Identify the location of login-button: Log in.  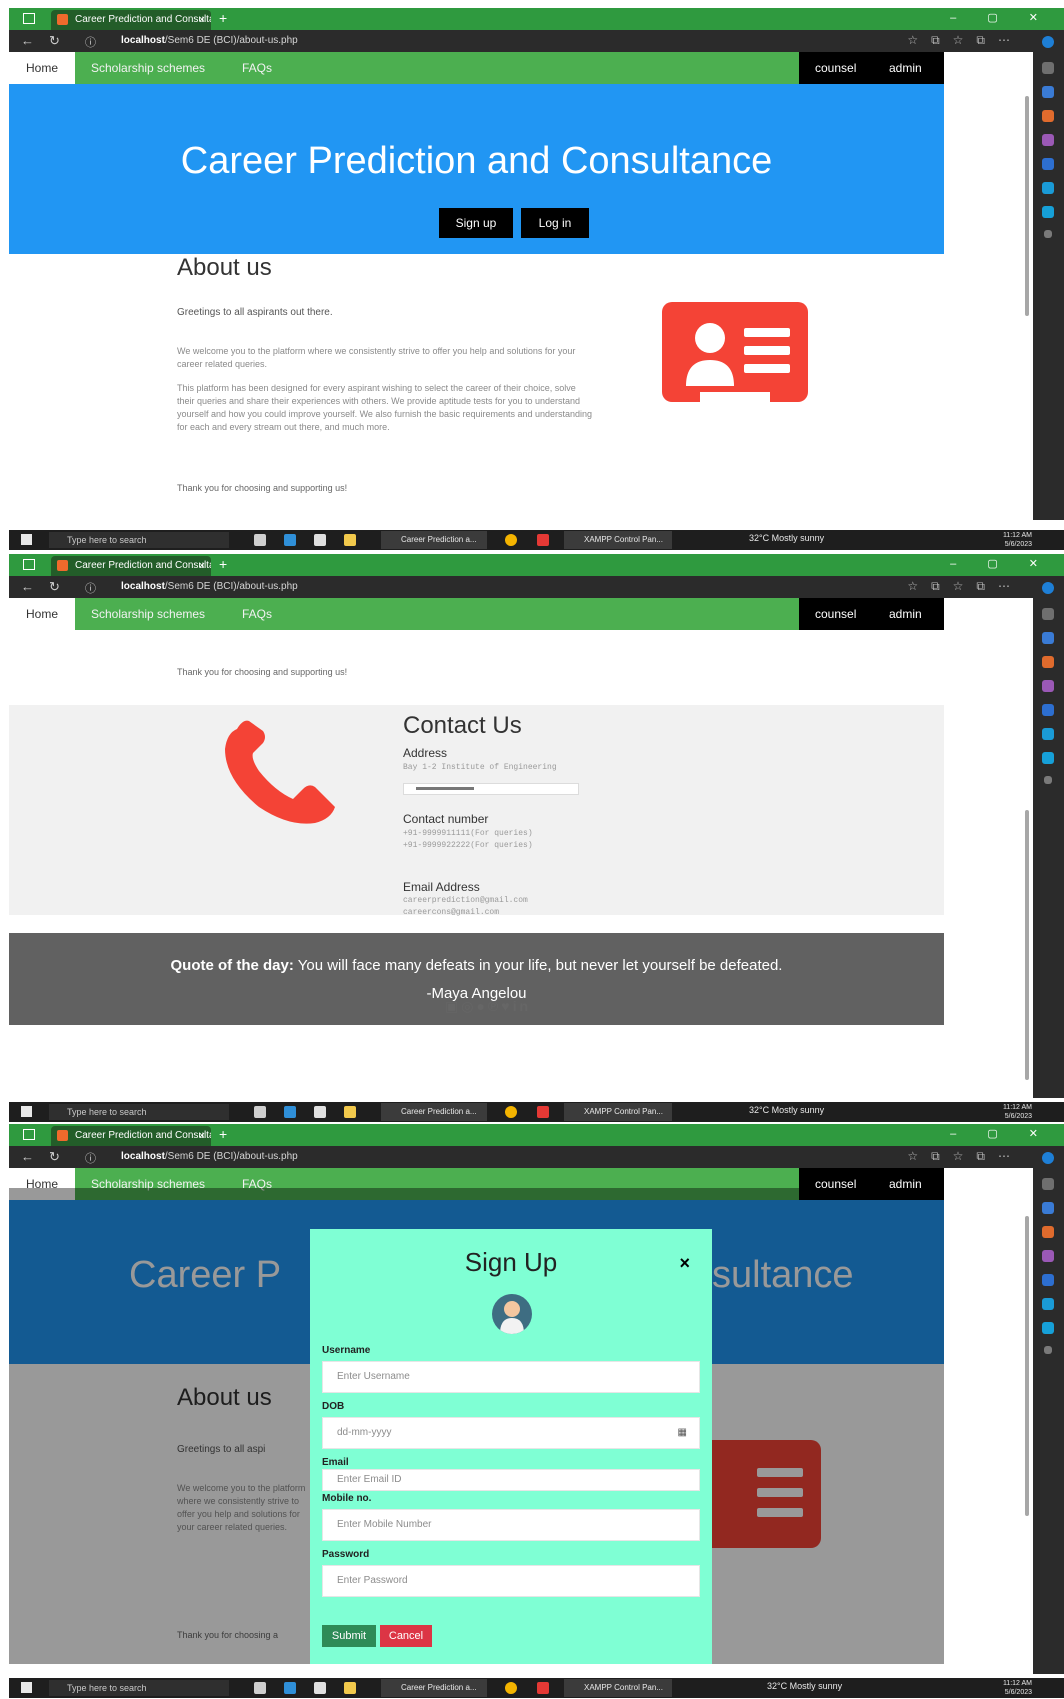
(555, 223).